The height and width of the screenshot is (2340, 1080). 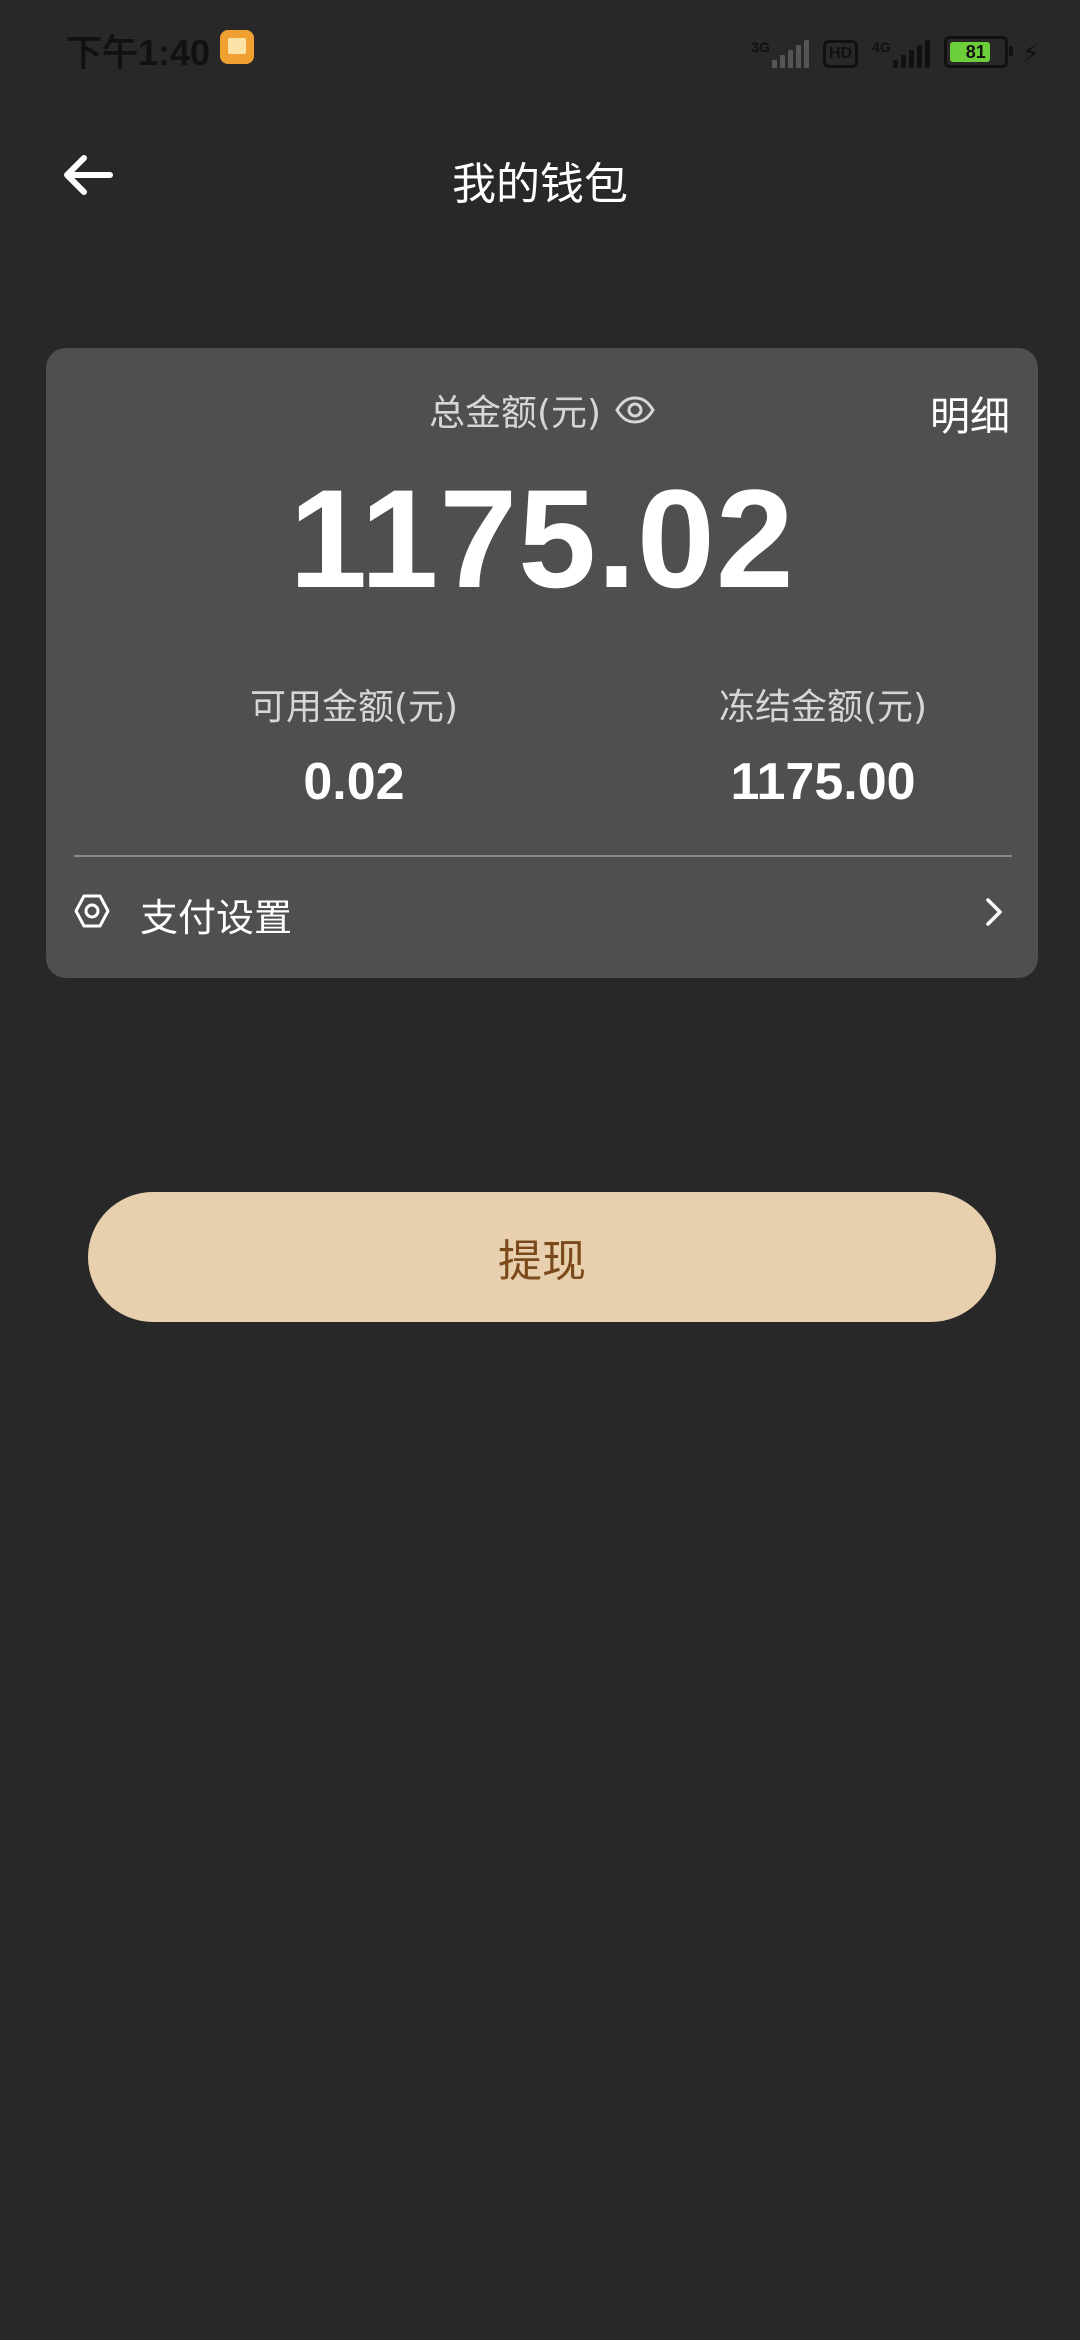 What do you see at coordinates (237, 47) in the screenshot?
I see `notification-app-icon` at bounding box center [237, 47].